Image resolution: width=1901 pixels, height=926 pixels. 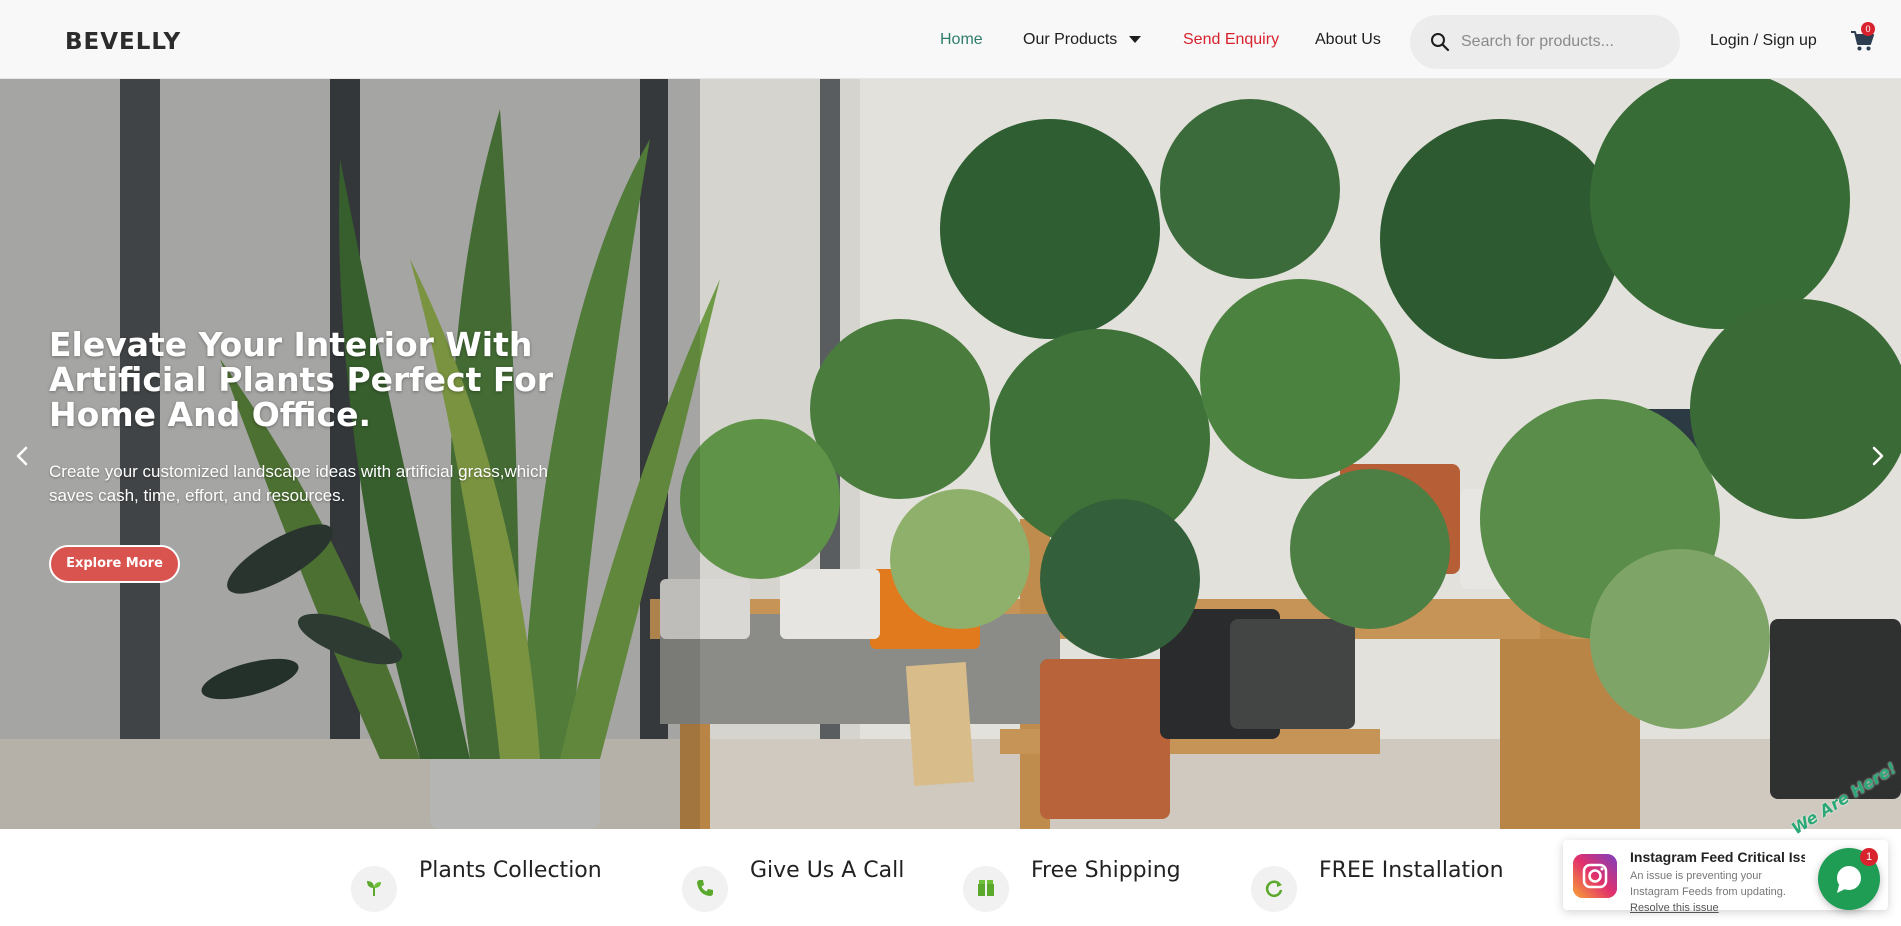 What do you see at coordinates (1878, 456) in the screenshot?
I see `slider-next-arrow-icon` at bounding box center [1878, 456].